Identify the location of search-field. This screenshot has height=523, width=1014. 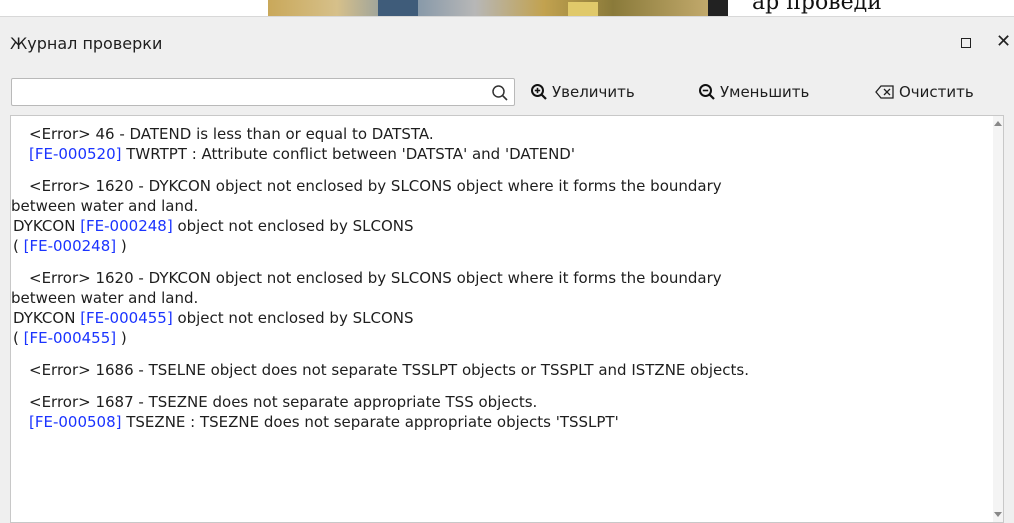
(263, 92).